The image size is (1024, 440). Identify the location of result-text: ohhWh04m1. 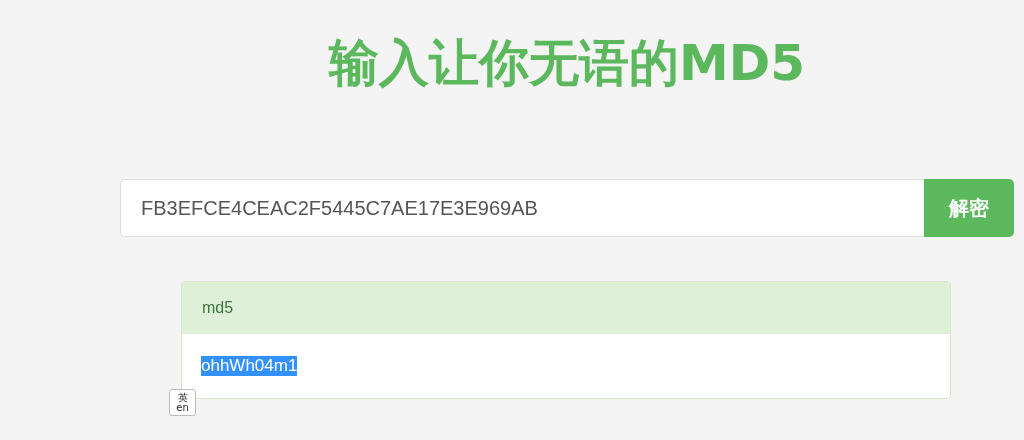
(249, 366).